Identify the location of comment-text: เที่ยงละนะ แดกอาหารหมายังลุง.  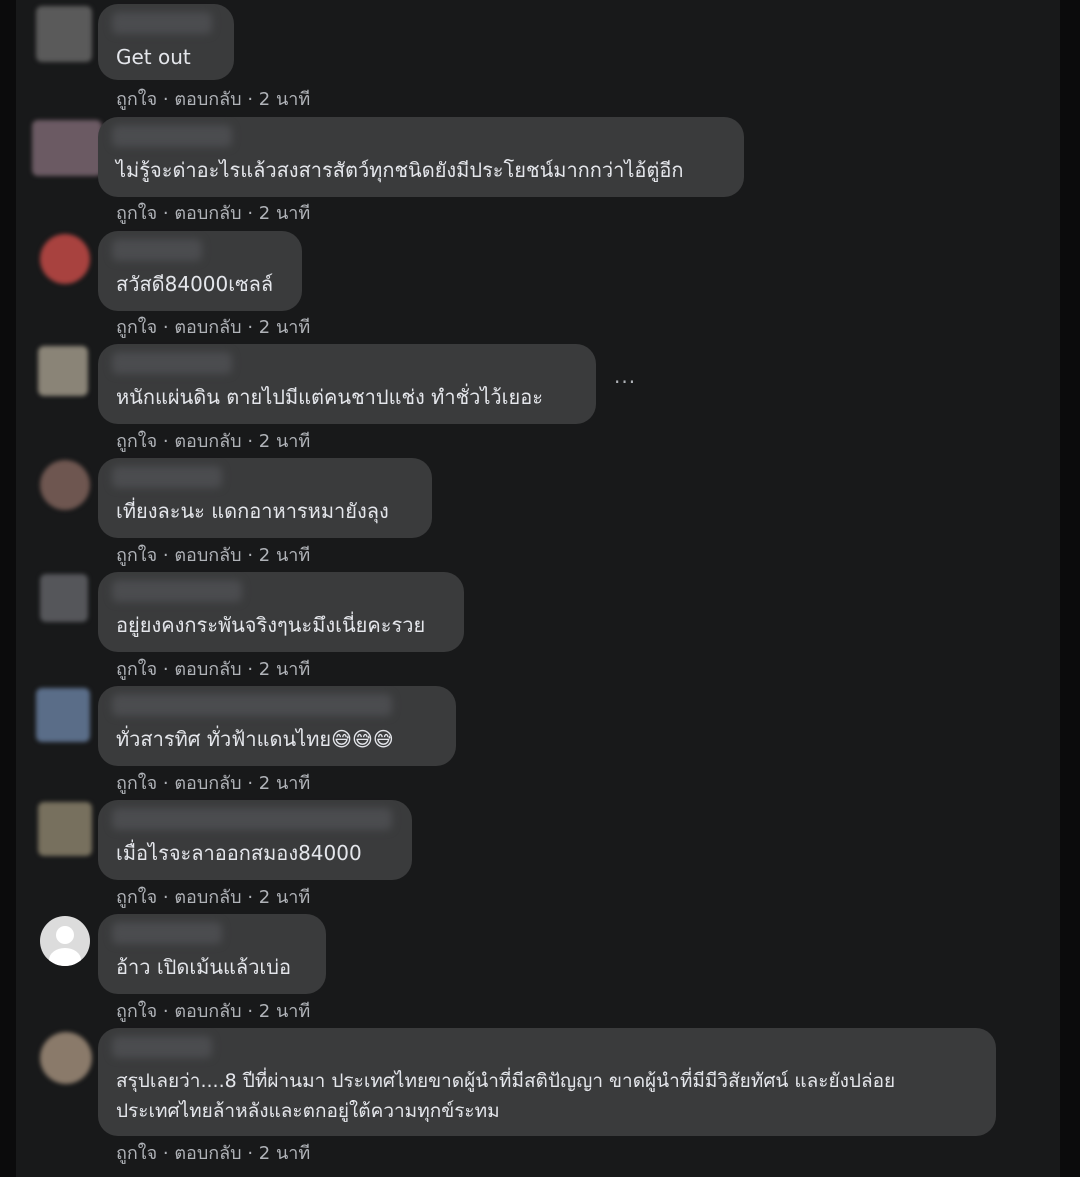
(252, 511).